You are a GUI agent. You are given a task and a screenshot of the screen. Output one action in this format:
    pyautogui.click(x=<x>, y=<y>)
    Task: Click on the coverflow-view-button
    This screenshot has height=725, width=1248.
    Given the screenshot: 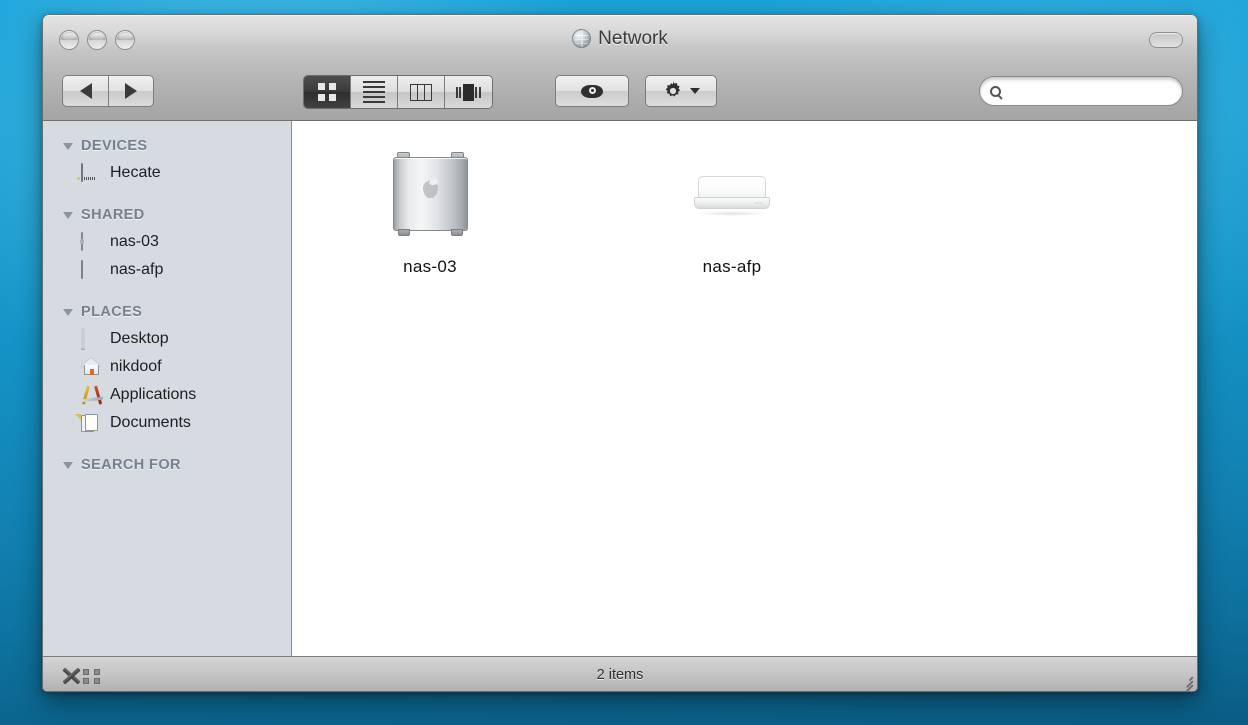 What is the action you would take?
    pyautogui.click(x=468, y=92)
    